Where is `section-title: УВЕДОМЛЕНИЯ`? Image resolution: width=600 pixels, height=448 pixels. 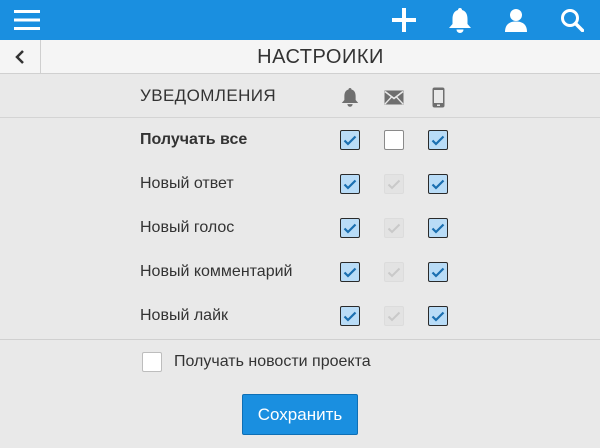 section-title: УВЕДОМЛЕНИЯ is located at coordinates (208, 95).